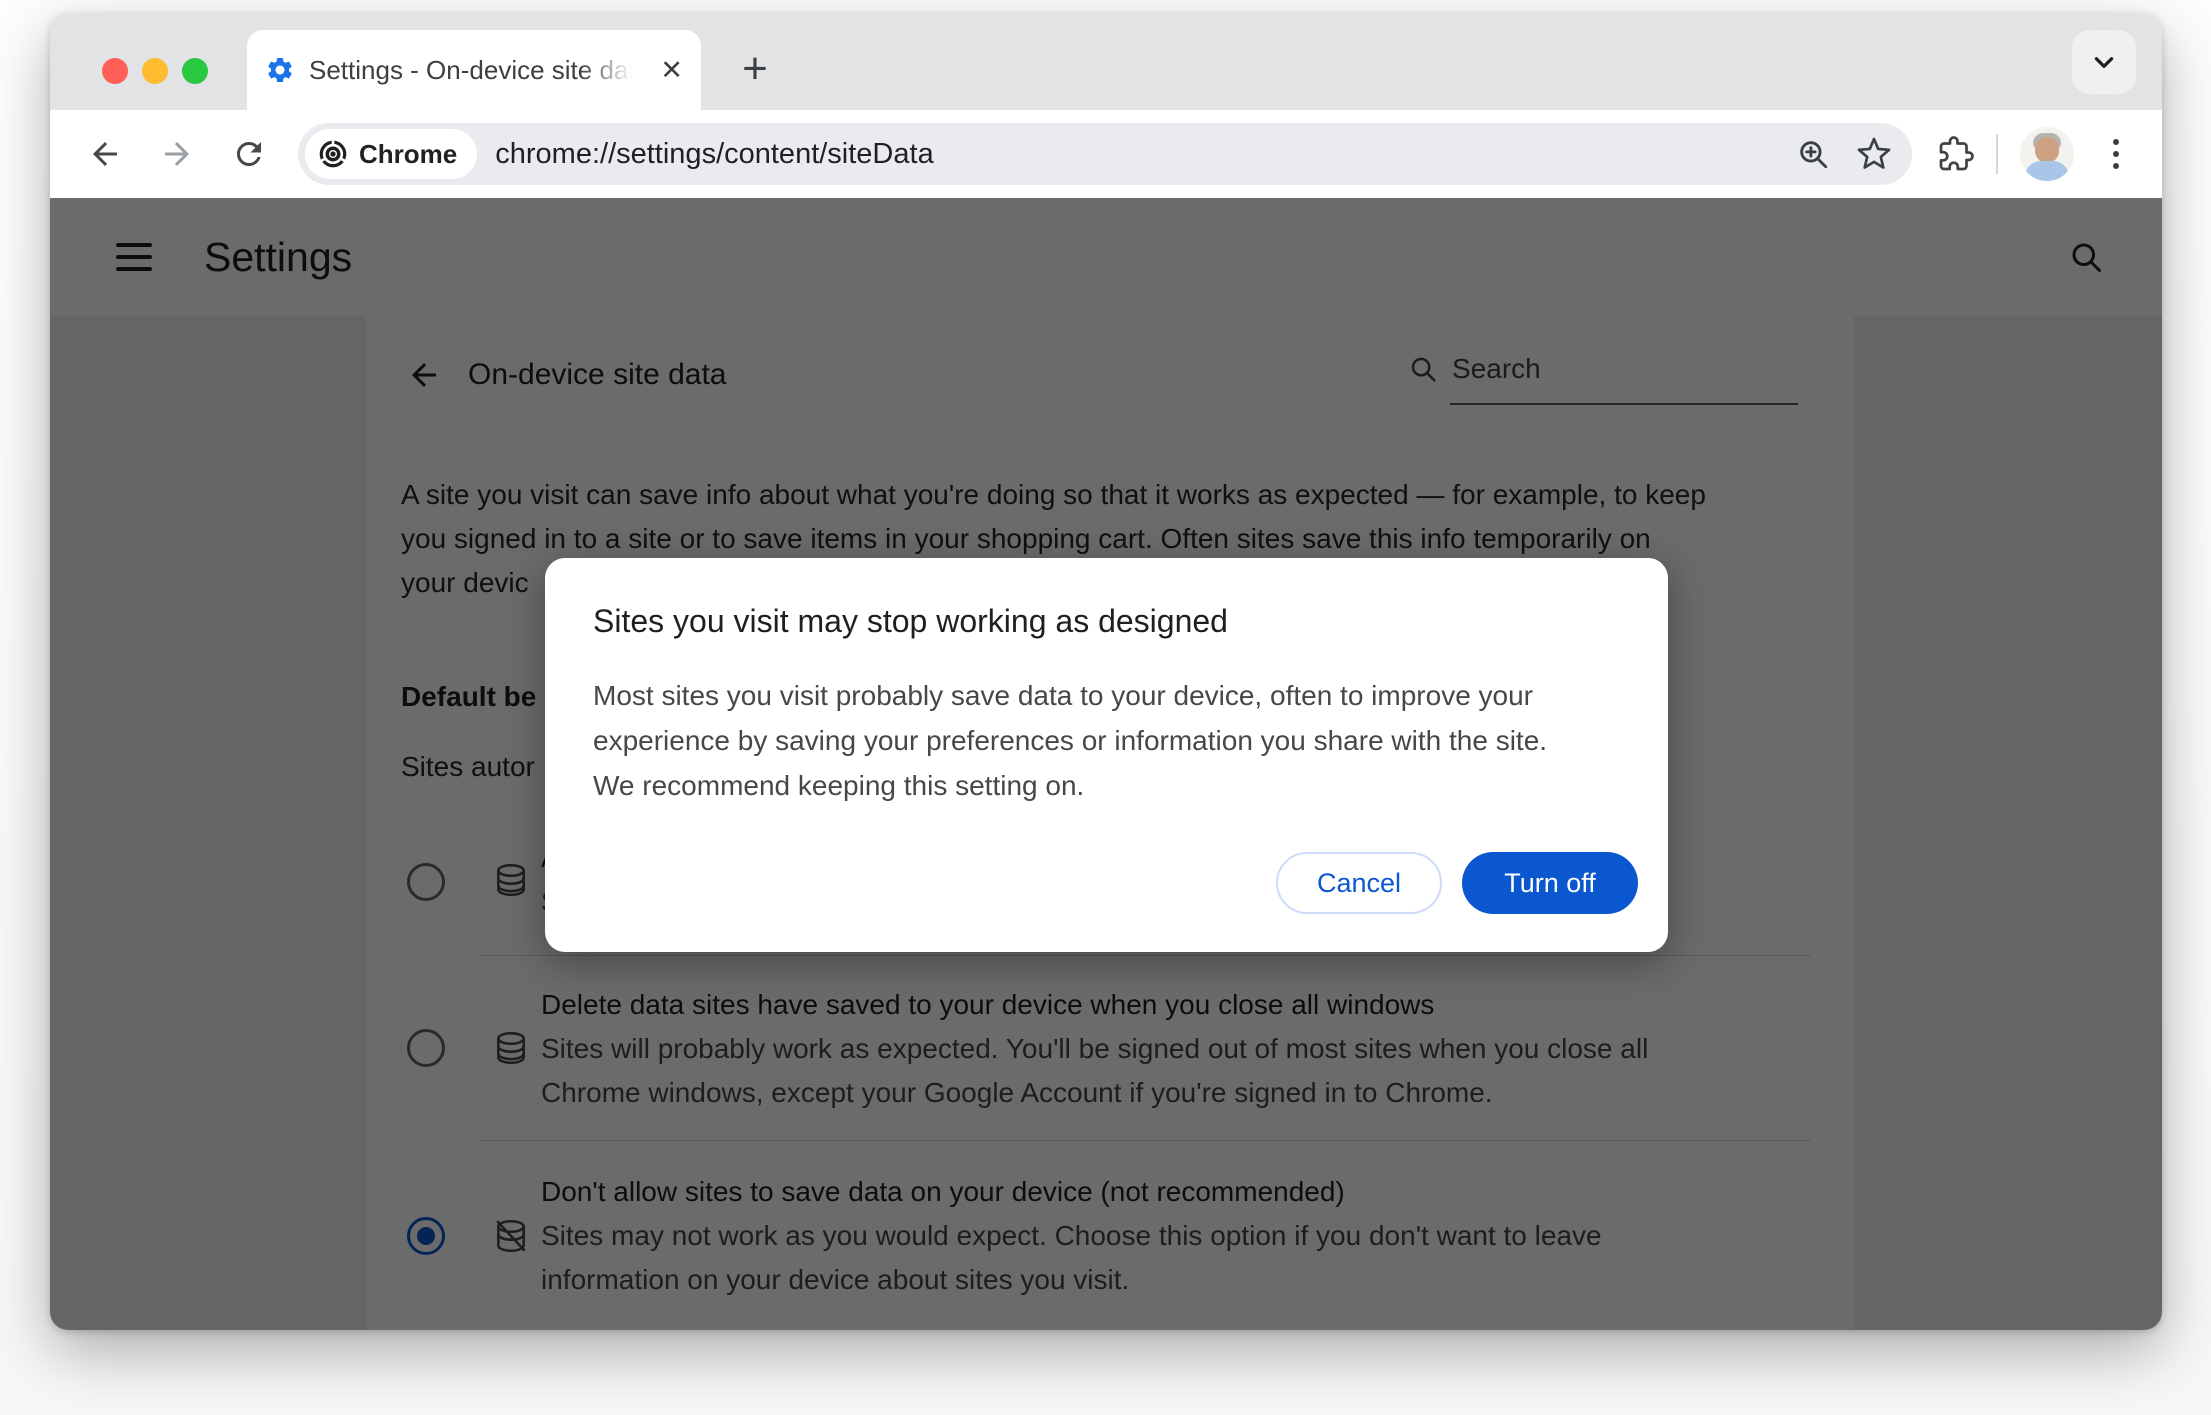  What do you see at coordinates (1874, 154) in the screenshot?
I see `bookmark-star-icon` at bounding box center [1874, 154].